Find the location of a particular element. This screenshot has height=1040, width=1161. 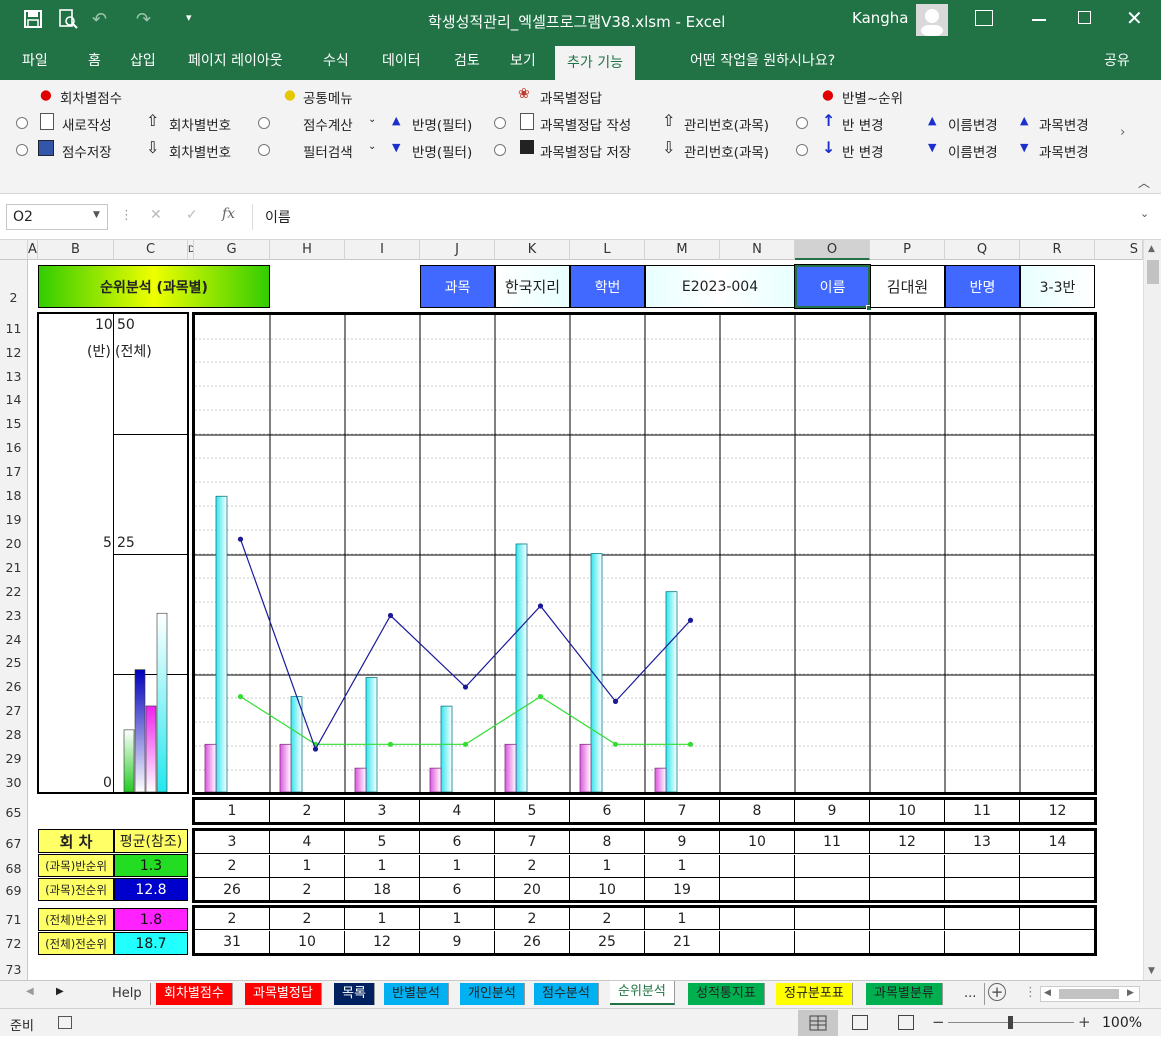

save-scores-button: 점수저장 is located at coordinates (87, 151).